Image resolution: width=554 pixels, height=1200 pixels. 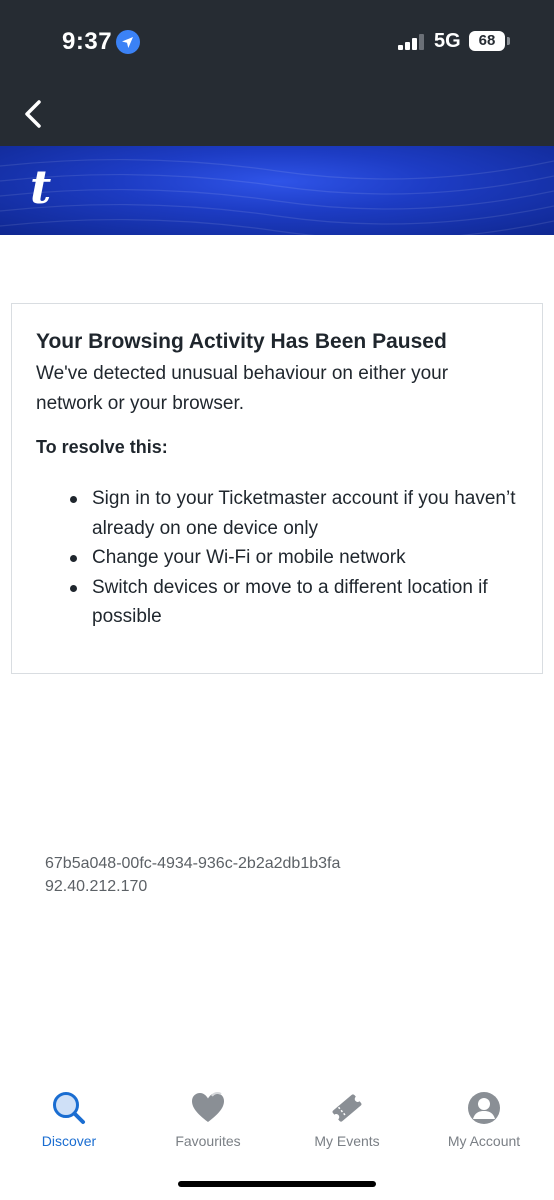 What do you see at coordinates (277, 196) in the screenshot?
I see `banner-pattern` at bounding box center [277, 196].